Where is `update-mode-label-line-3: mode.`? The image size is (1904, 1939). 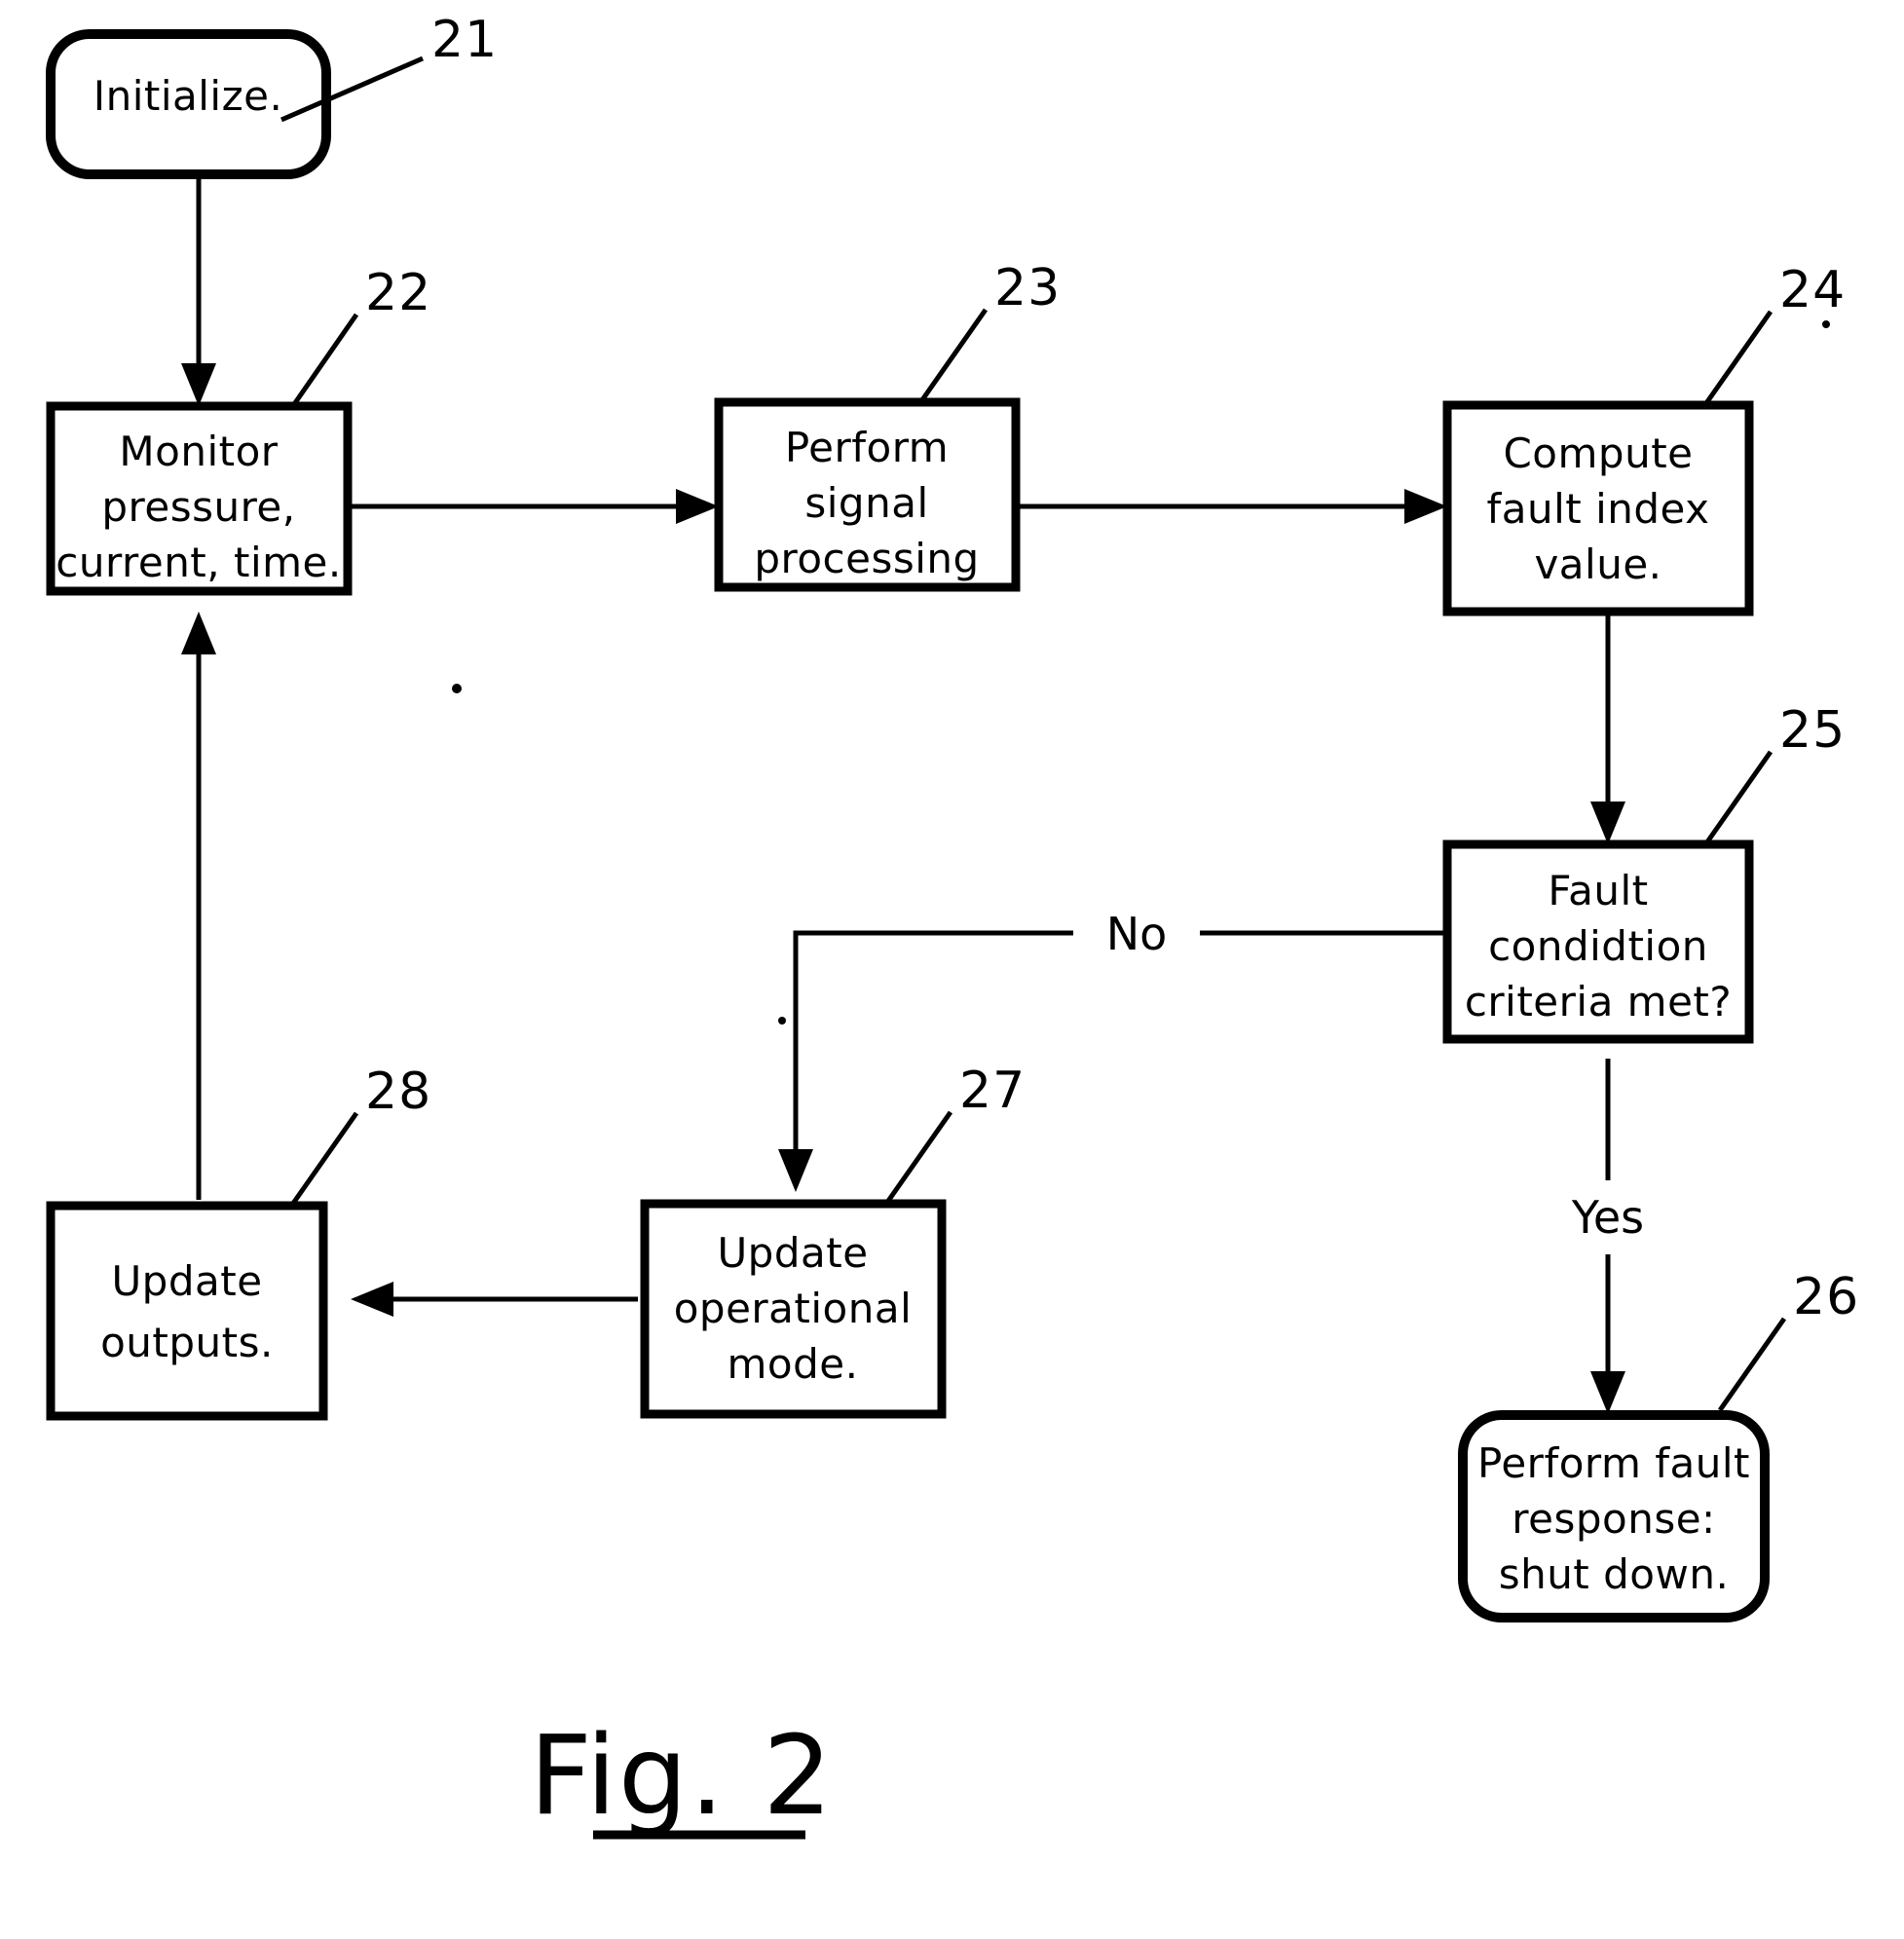
update-mode-label-line-3: mode. is located at coordinates (793, 1364).